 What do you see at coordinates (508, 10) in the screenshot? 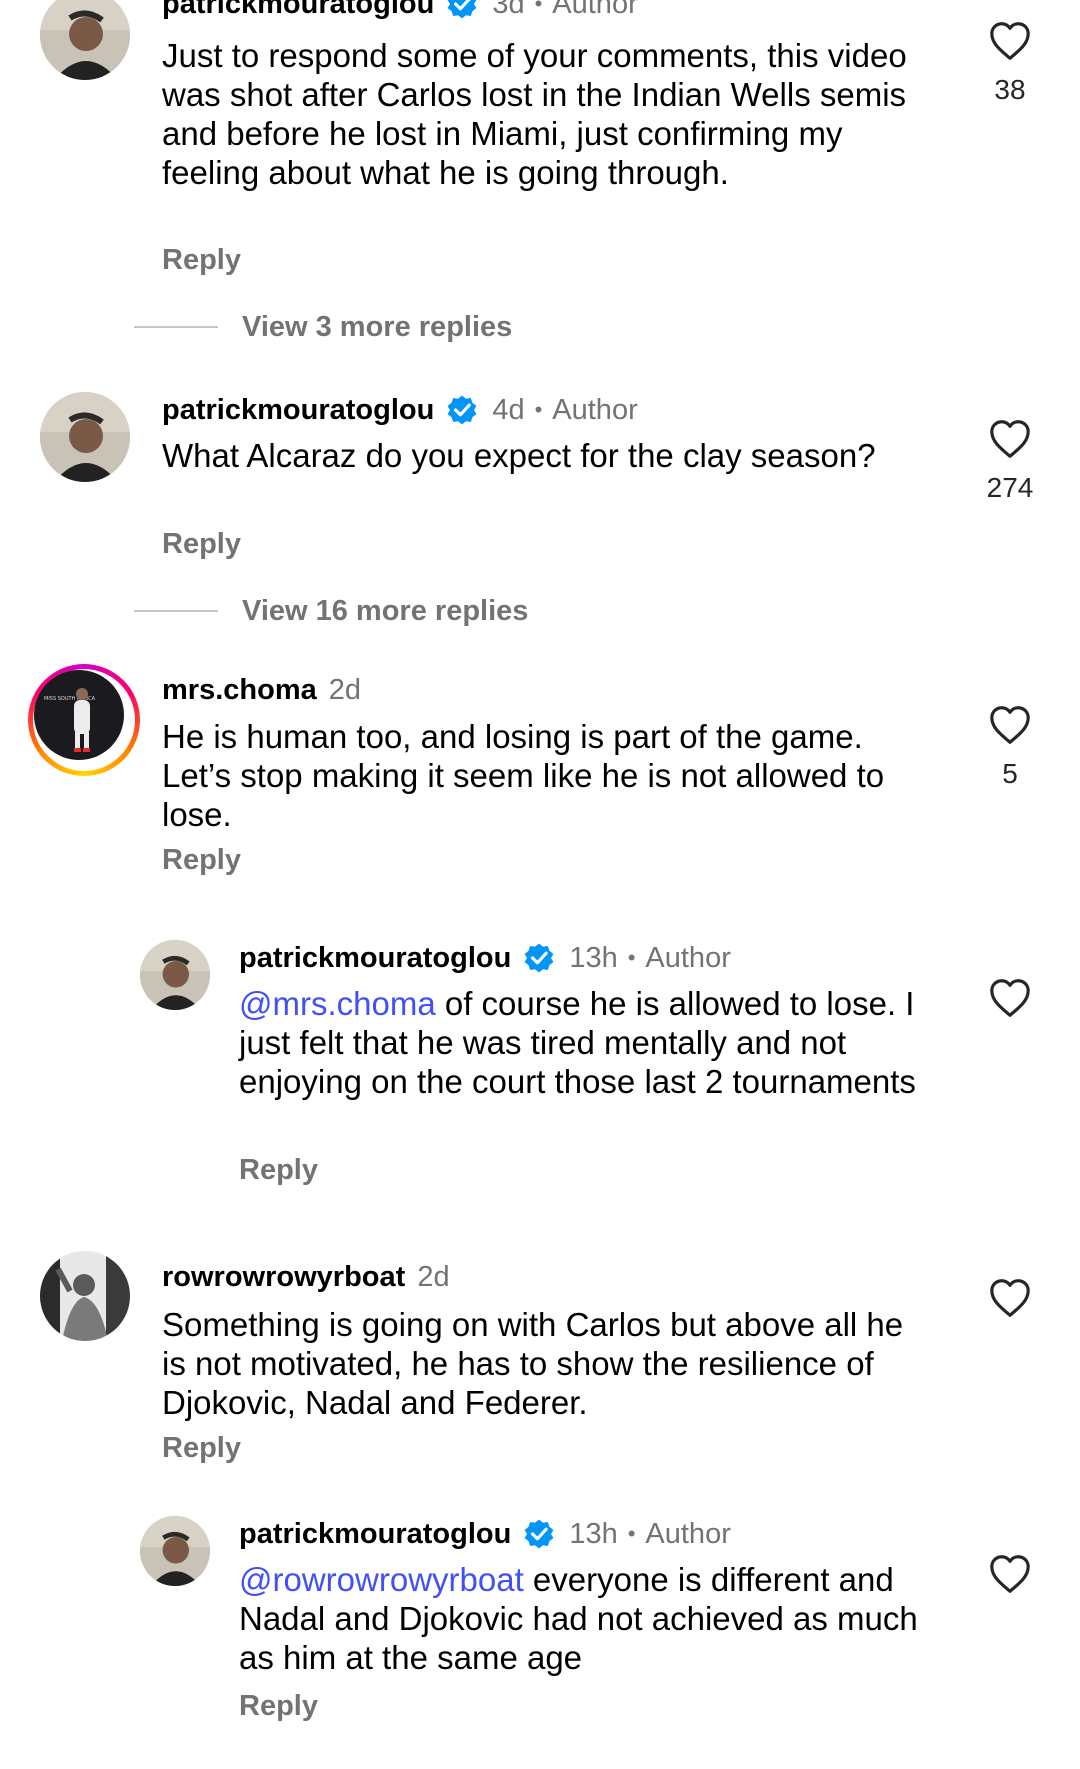
I see `comment-time: 3d` at bounding box center [508, 10].